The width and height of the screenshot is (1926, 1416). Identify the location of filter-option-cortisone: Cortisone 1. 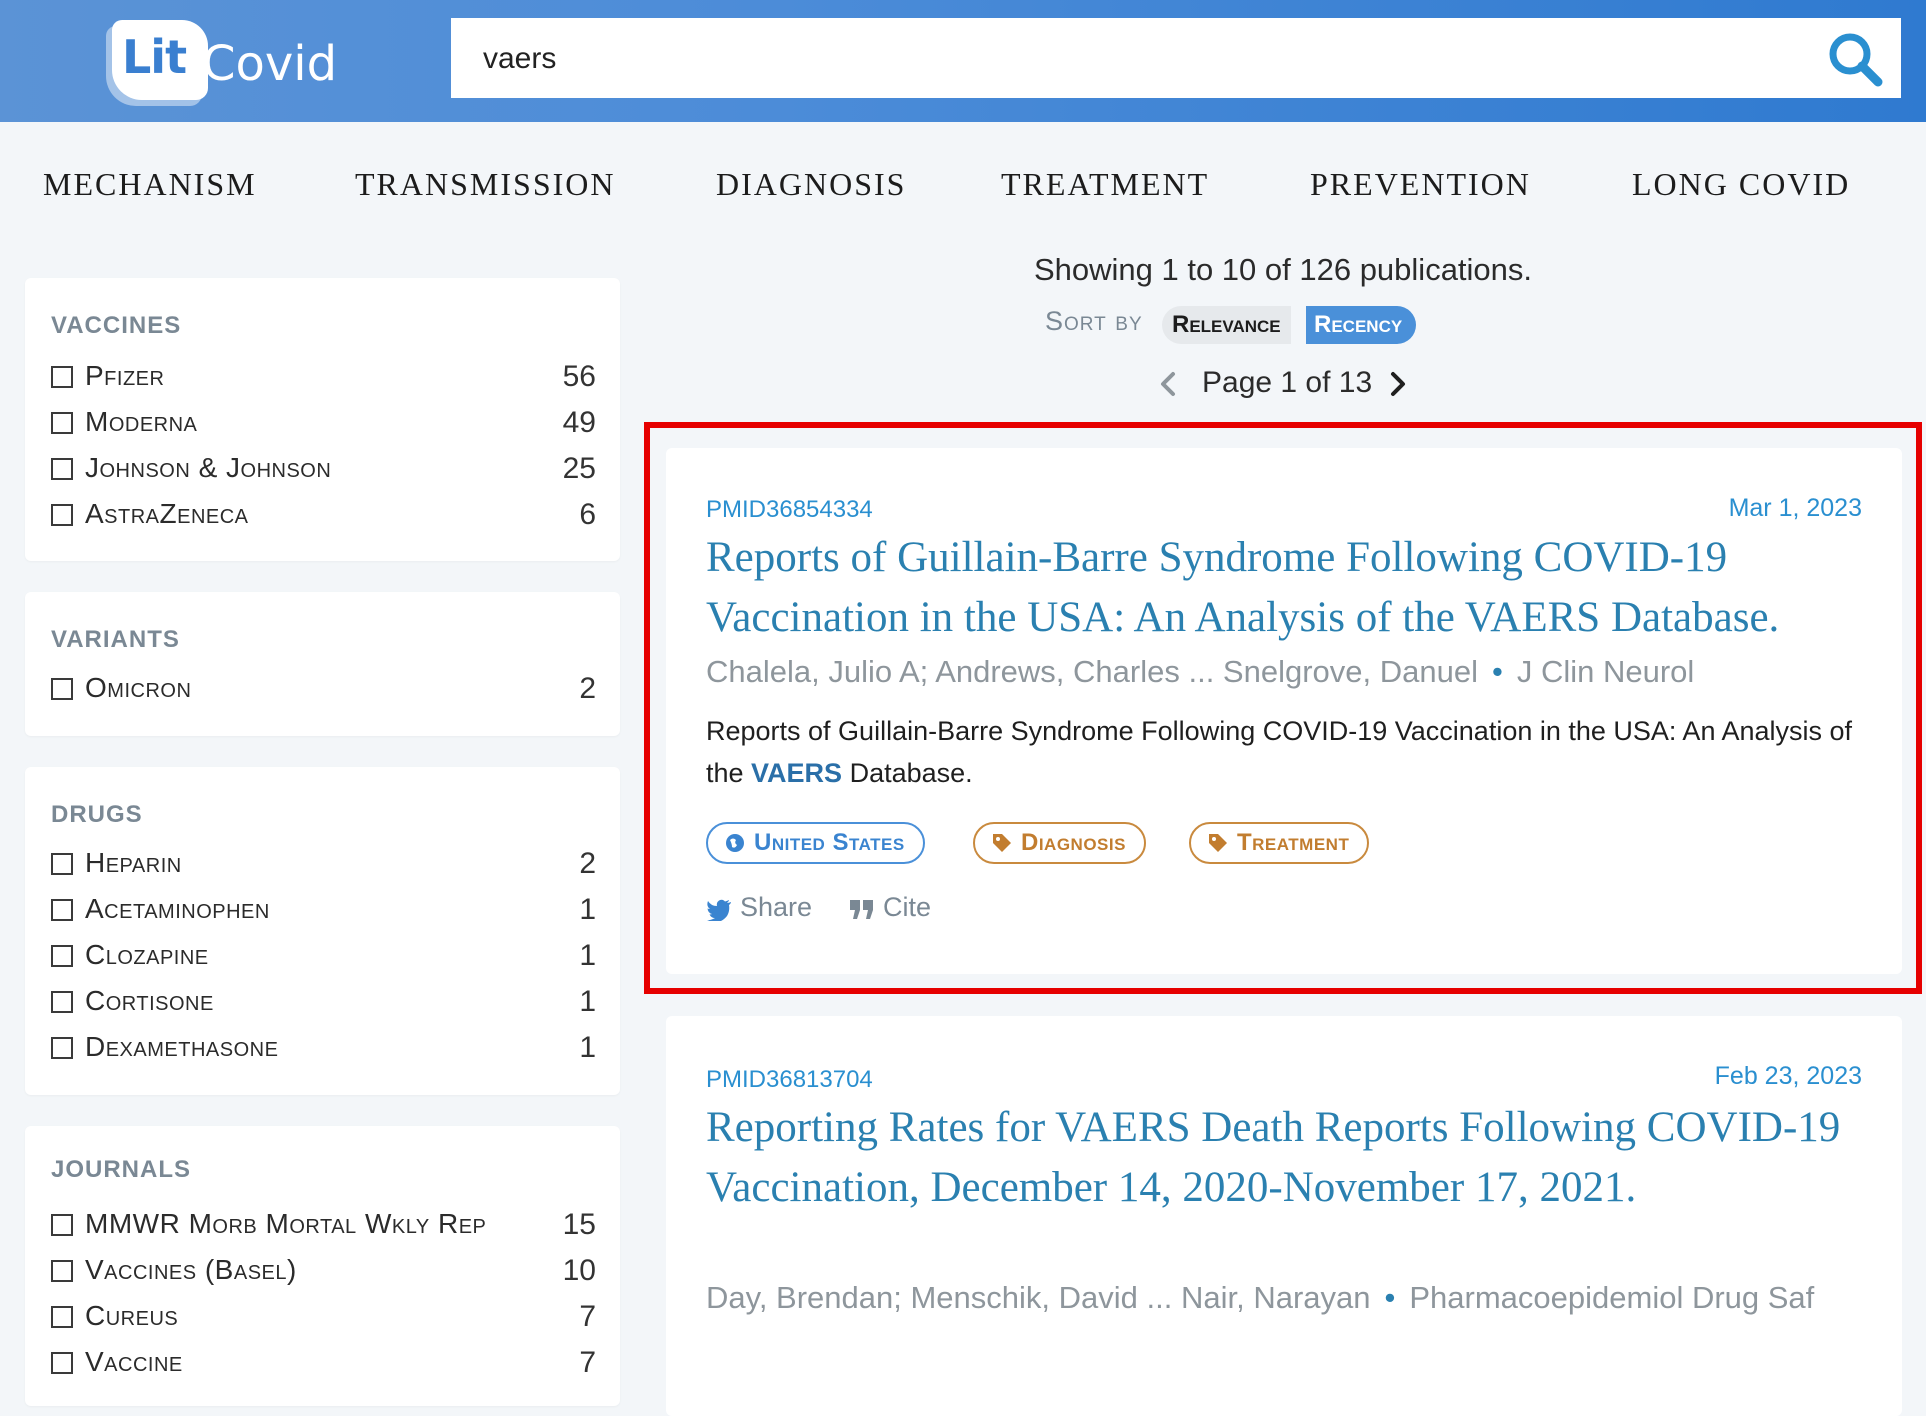
(323, 1005).